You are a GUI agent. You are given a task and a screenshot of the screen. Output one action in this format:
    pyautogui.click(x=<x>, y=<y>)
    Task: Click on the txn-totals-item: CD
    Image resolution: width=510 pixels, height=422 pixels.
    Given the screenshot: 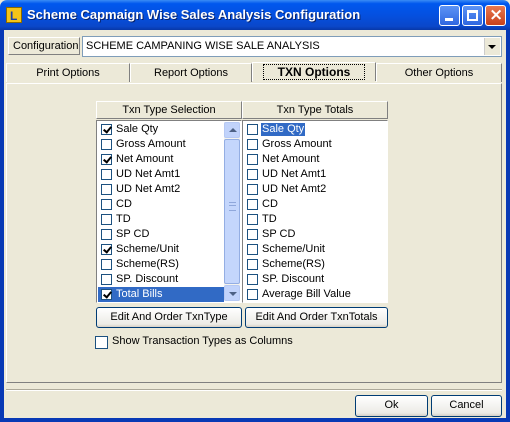 What is the action you would take?
    pyautogui.click(x=315, y=204)
    